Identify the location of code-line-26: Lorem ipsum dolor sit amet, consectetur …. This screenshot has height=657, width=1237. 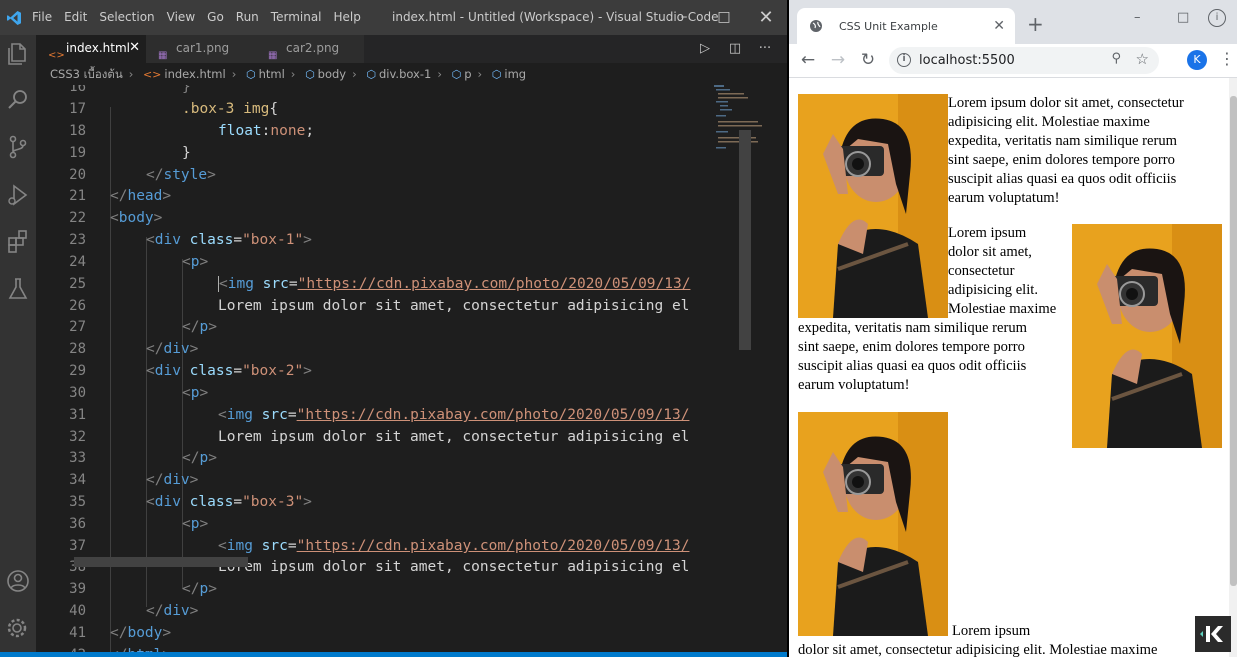
(453, 307).